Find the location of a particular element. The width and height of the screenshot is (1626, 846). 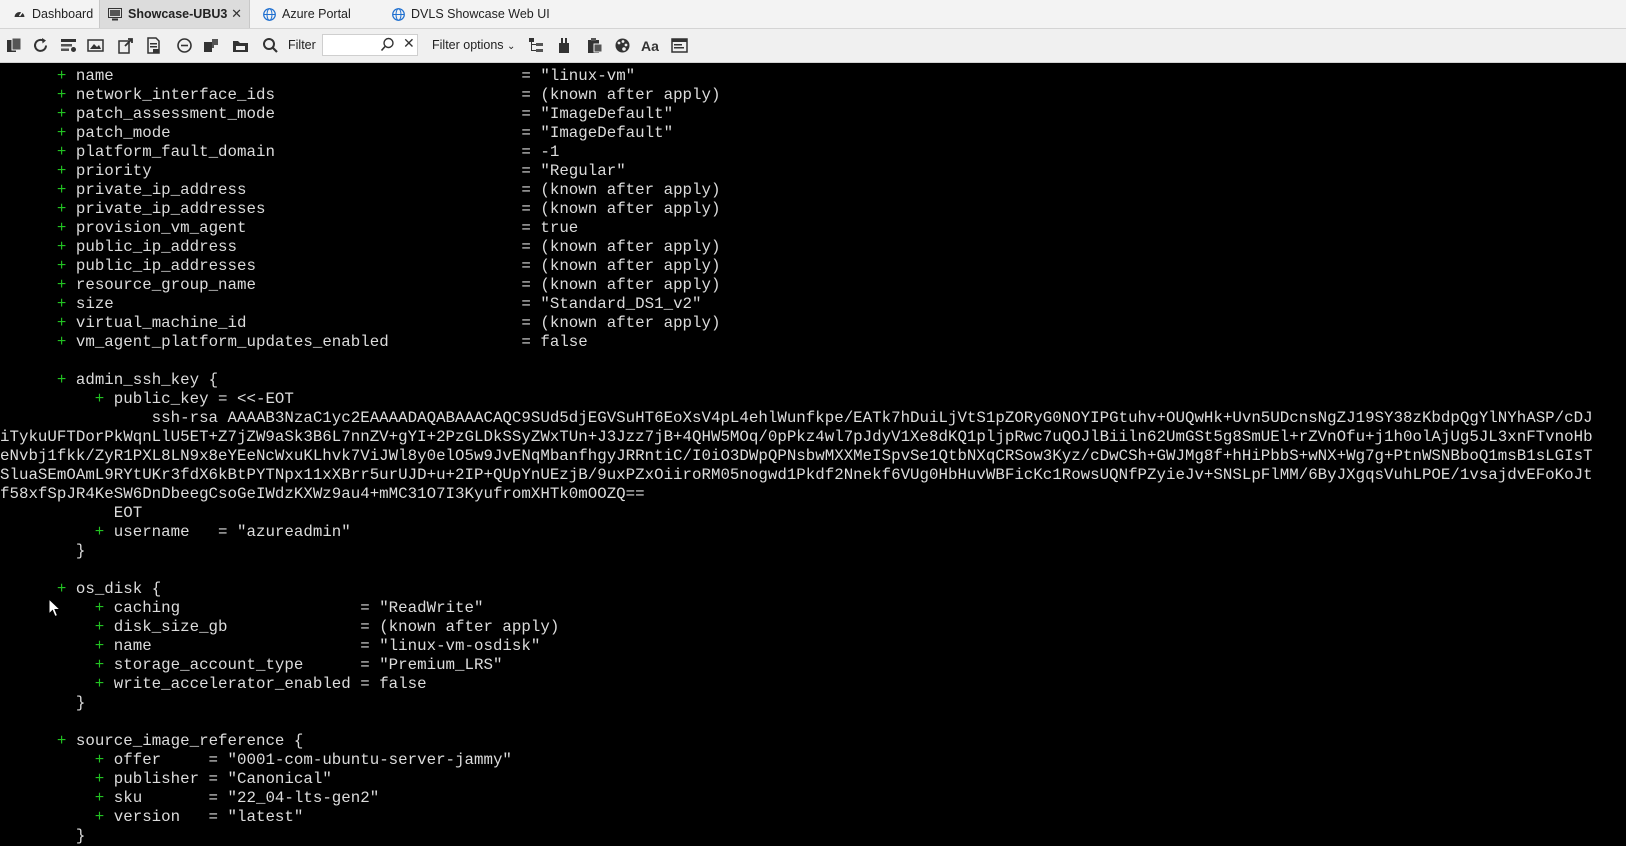

filter-options-dropdown: Filter options ⌄ is located at coordinates (473, 45).